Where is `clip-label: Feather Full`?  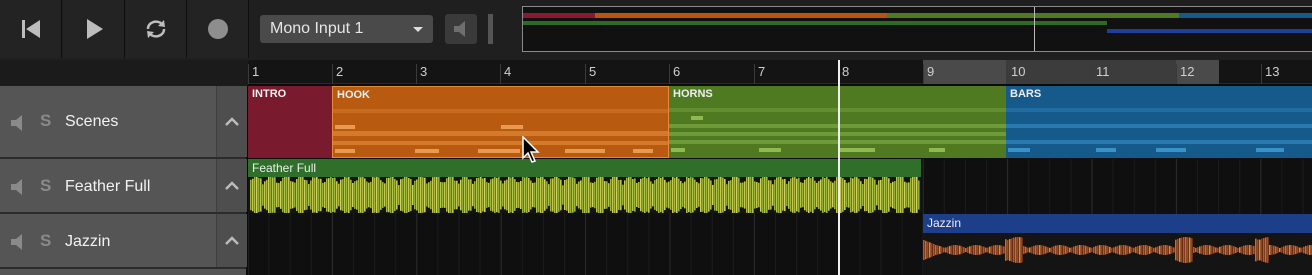 clip-label: Feather Full is located at coordinates (284, 168).